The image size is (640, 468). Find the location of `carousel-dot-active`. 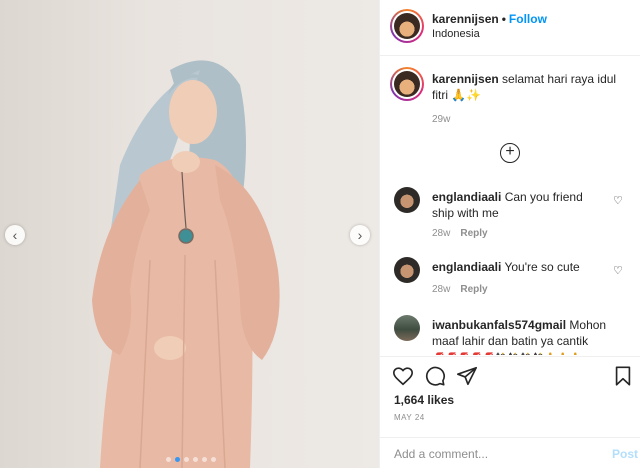

carousel-dot-active is located at coordinates (177, 459).